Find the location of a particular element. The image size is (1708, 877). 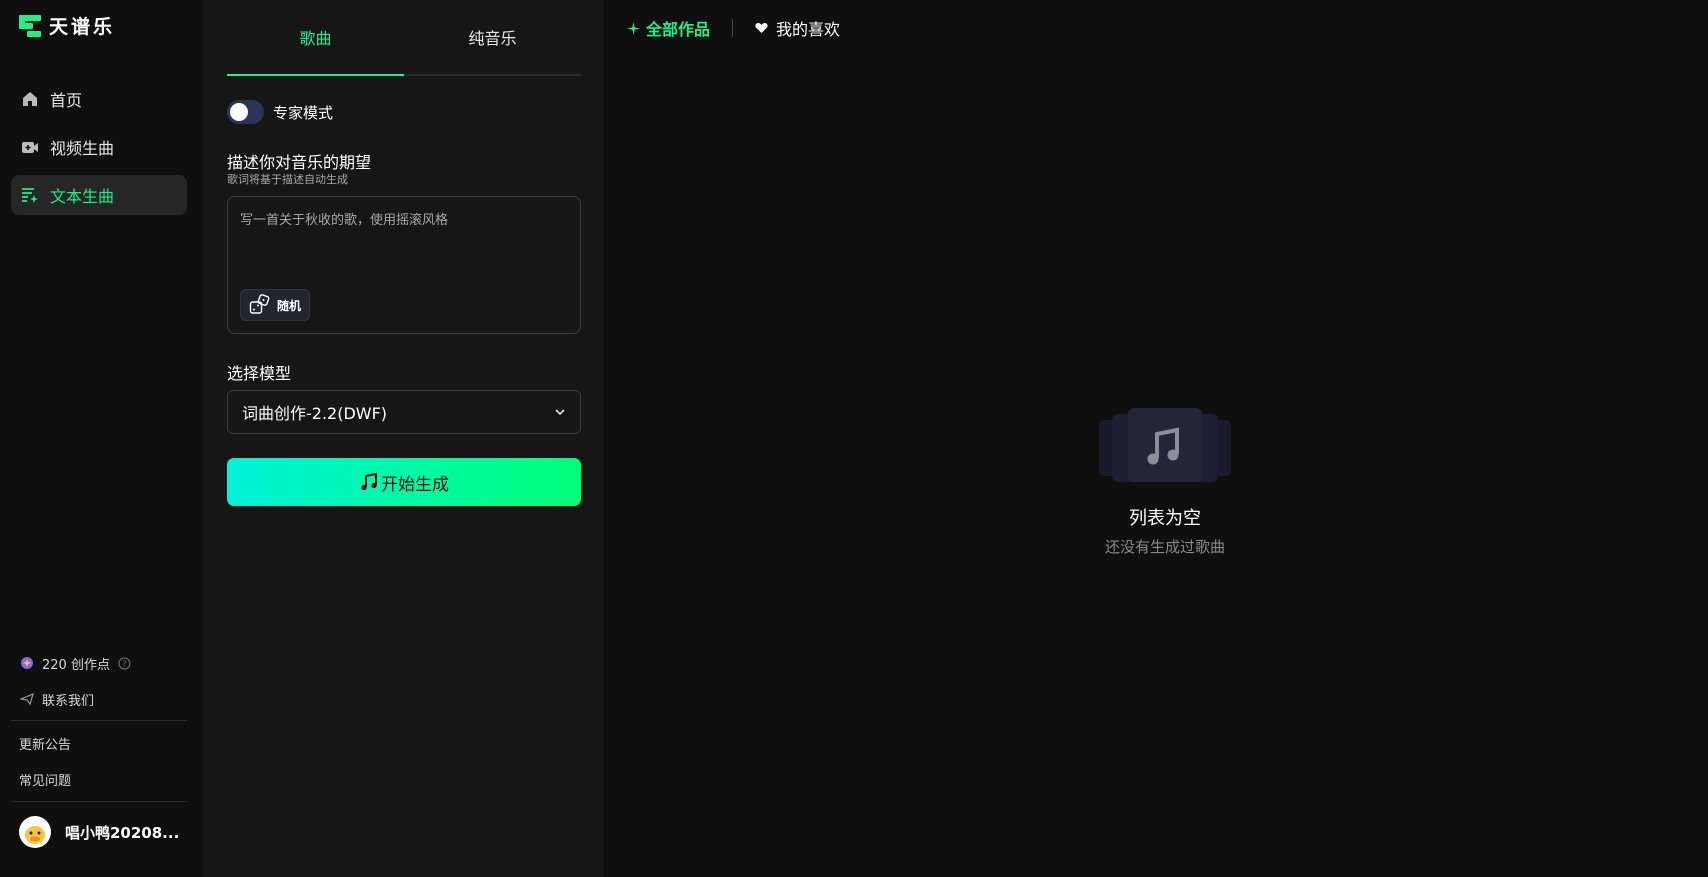

credits-info: 220 创作点 ? is located at coordinates (99, 663).